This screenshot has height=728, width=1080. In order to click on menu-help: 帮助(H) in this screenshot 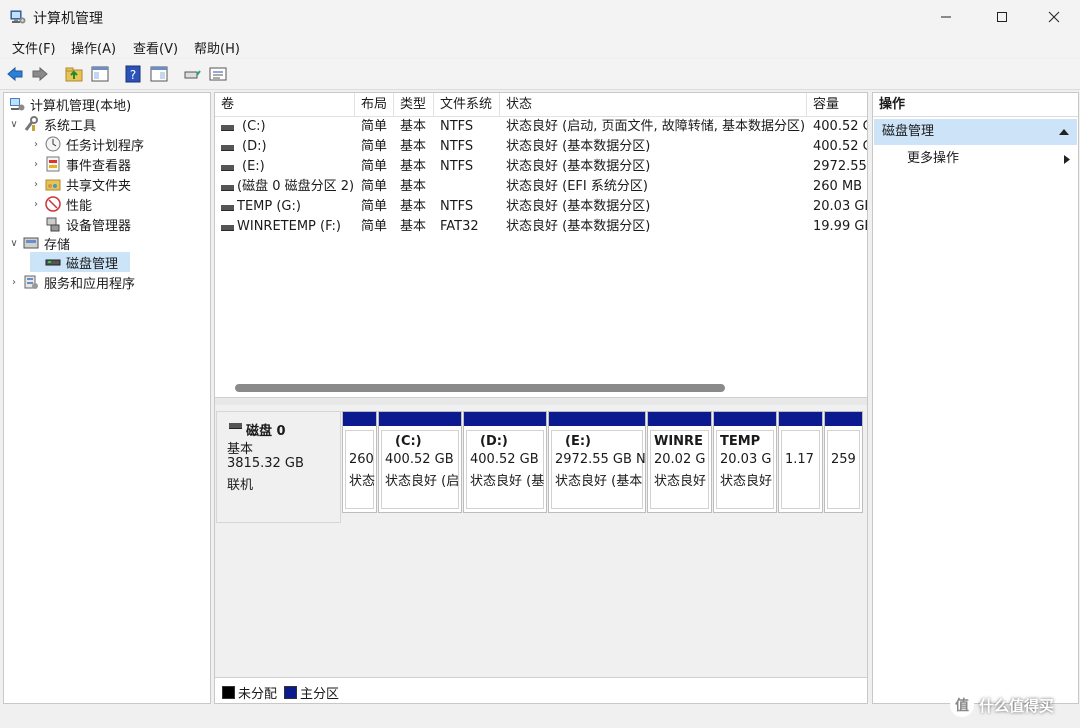, I will do `click(217, 47)`.